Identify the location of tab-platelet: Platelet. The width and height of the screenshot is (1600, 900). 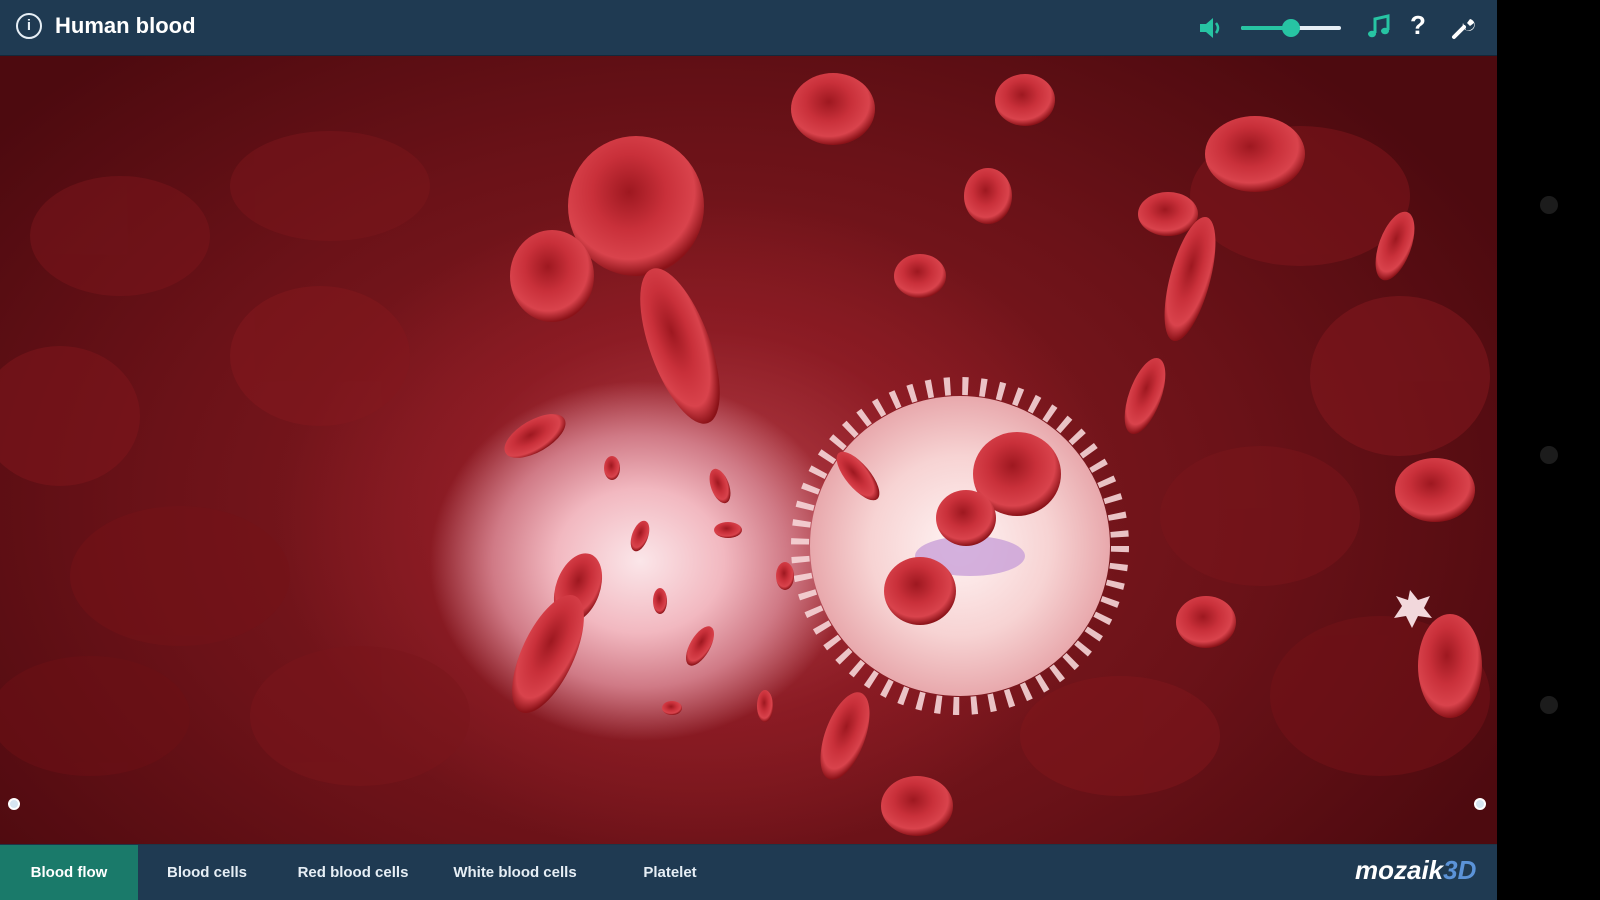
(670, 872).